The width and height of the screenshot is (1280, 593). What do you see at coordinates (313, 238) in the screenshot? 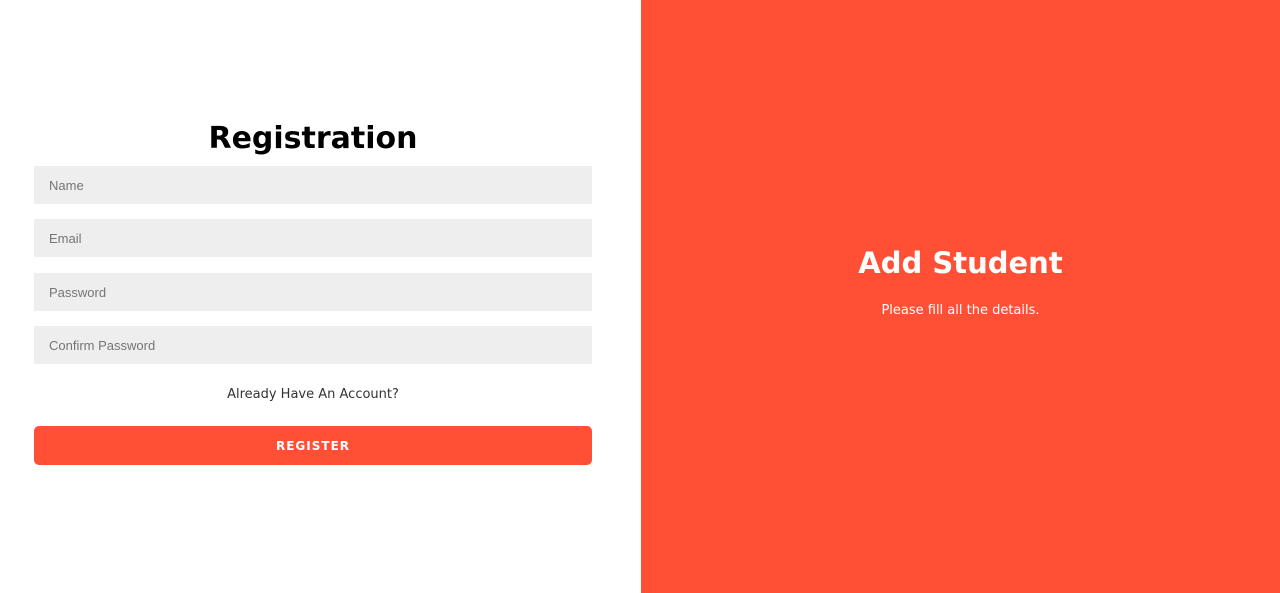
I see `email-input` at bounding box center [313, 238].